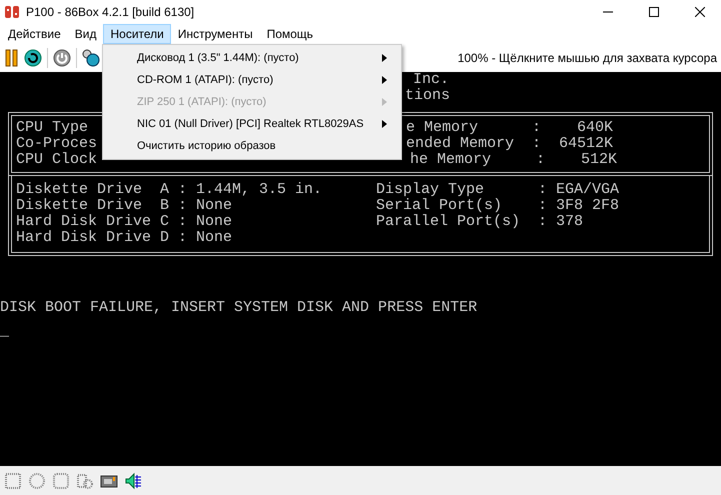 This screenshot has width=721, height=495. I want to click on bios-text: Display Type : EGA/VGA, so click(498, 190).